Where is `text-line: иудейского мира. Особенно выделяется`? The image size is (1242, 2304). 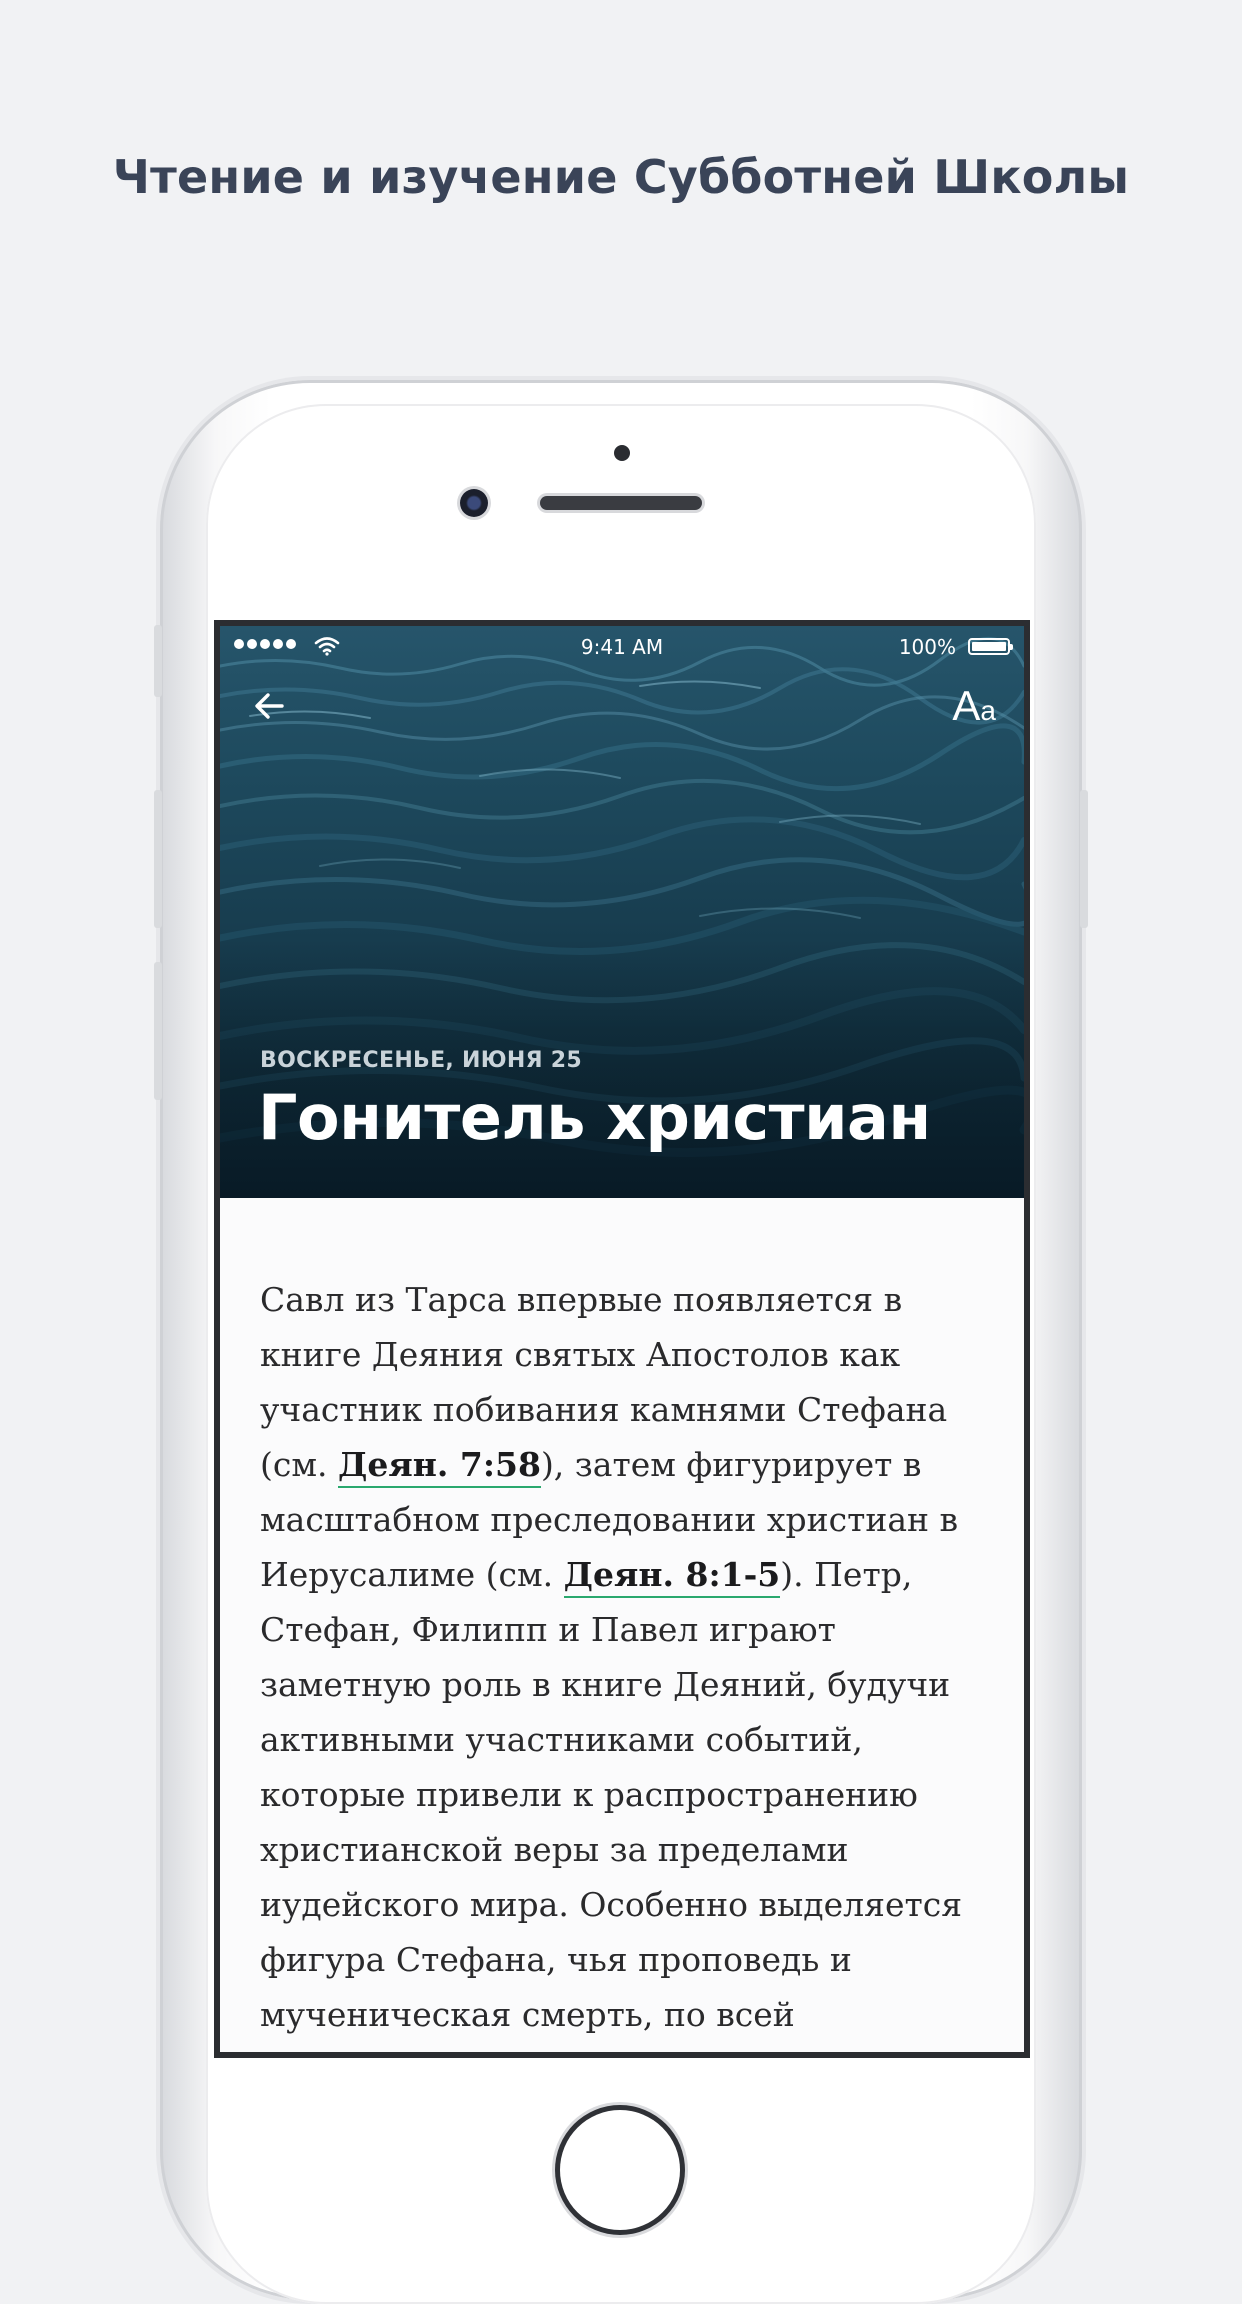 text-line: иудейского мира. Особенно выделяется is located at coordinates (611, 1904).